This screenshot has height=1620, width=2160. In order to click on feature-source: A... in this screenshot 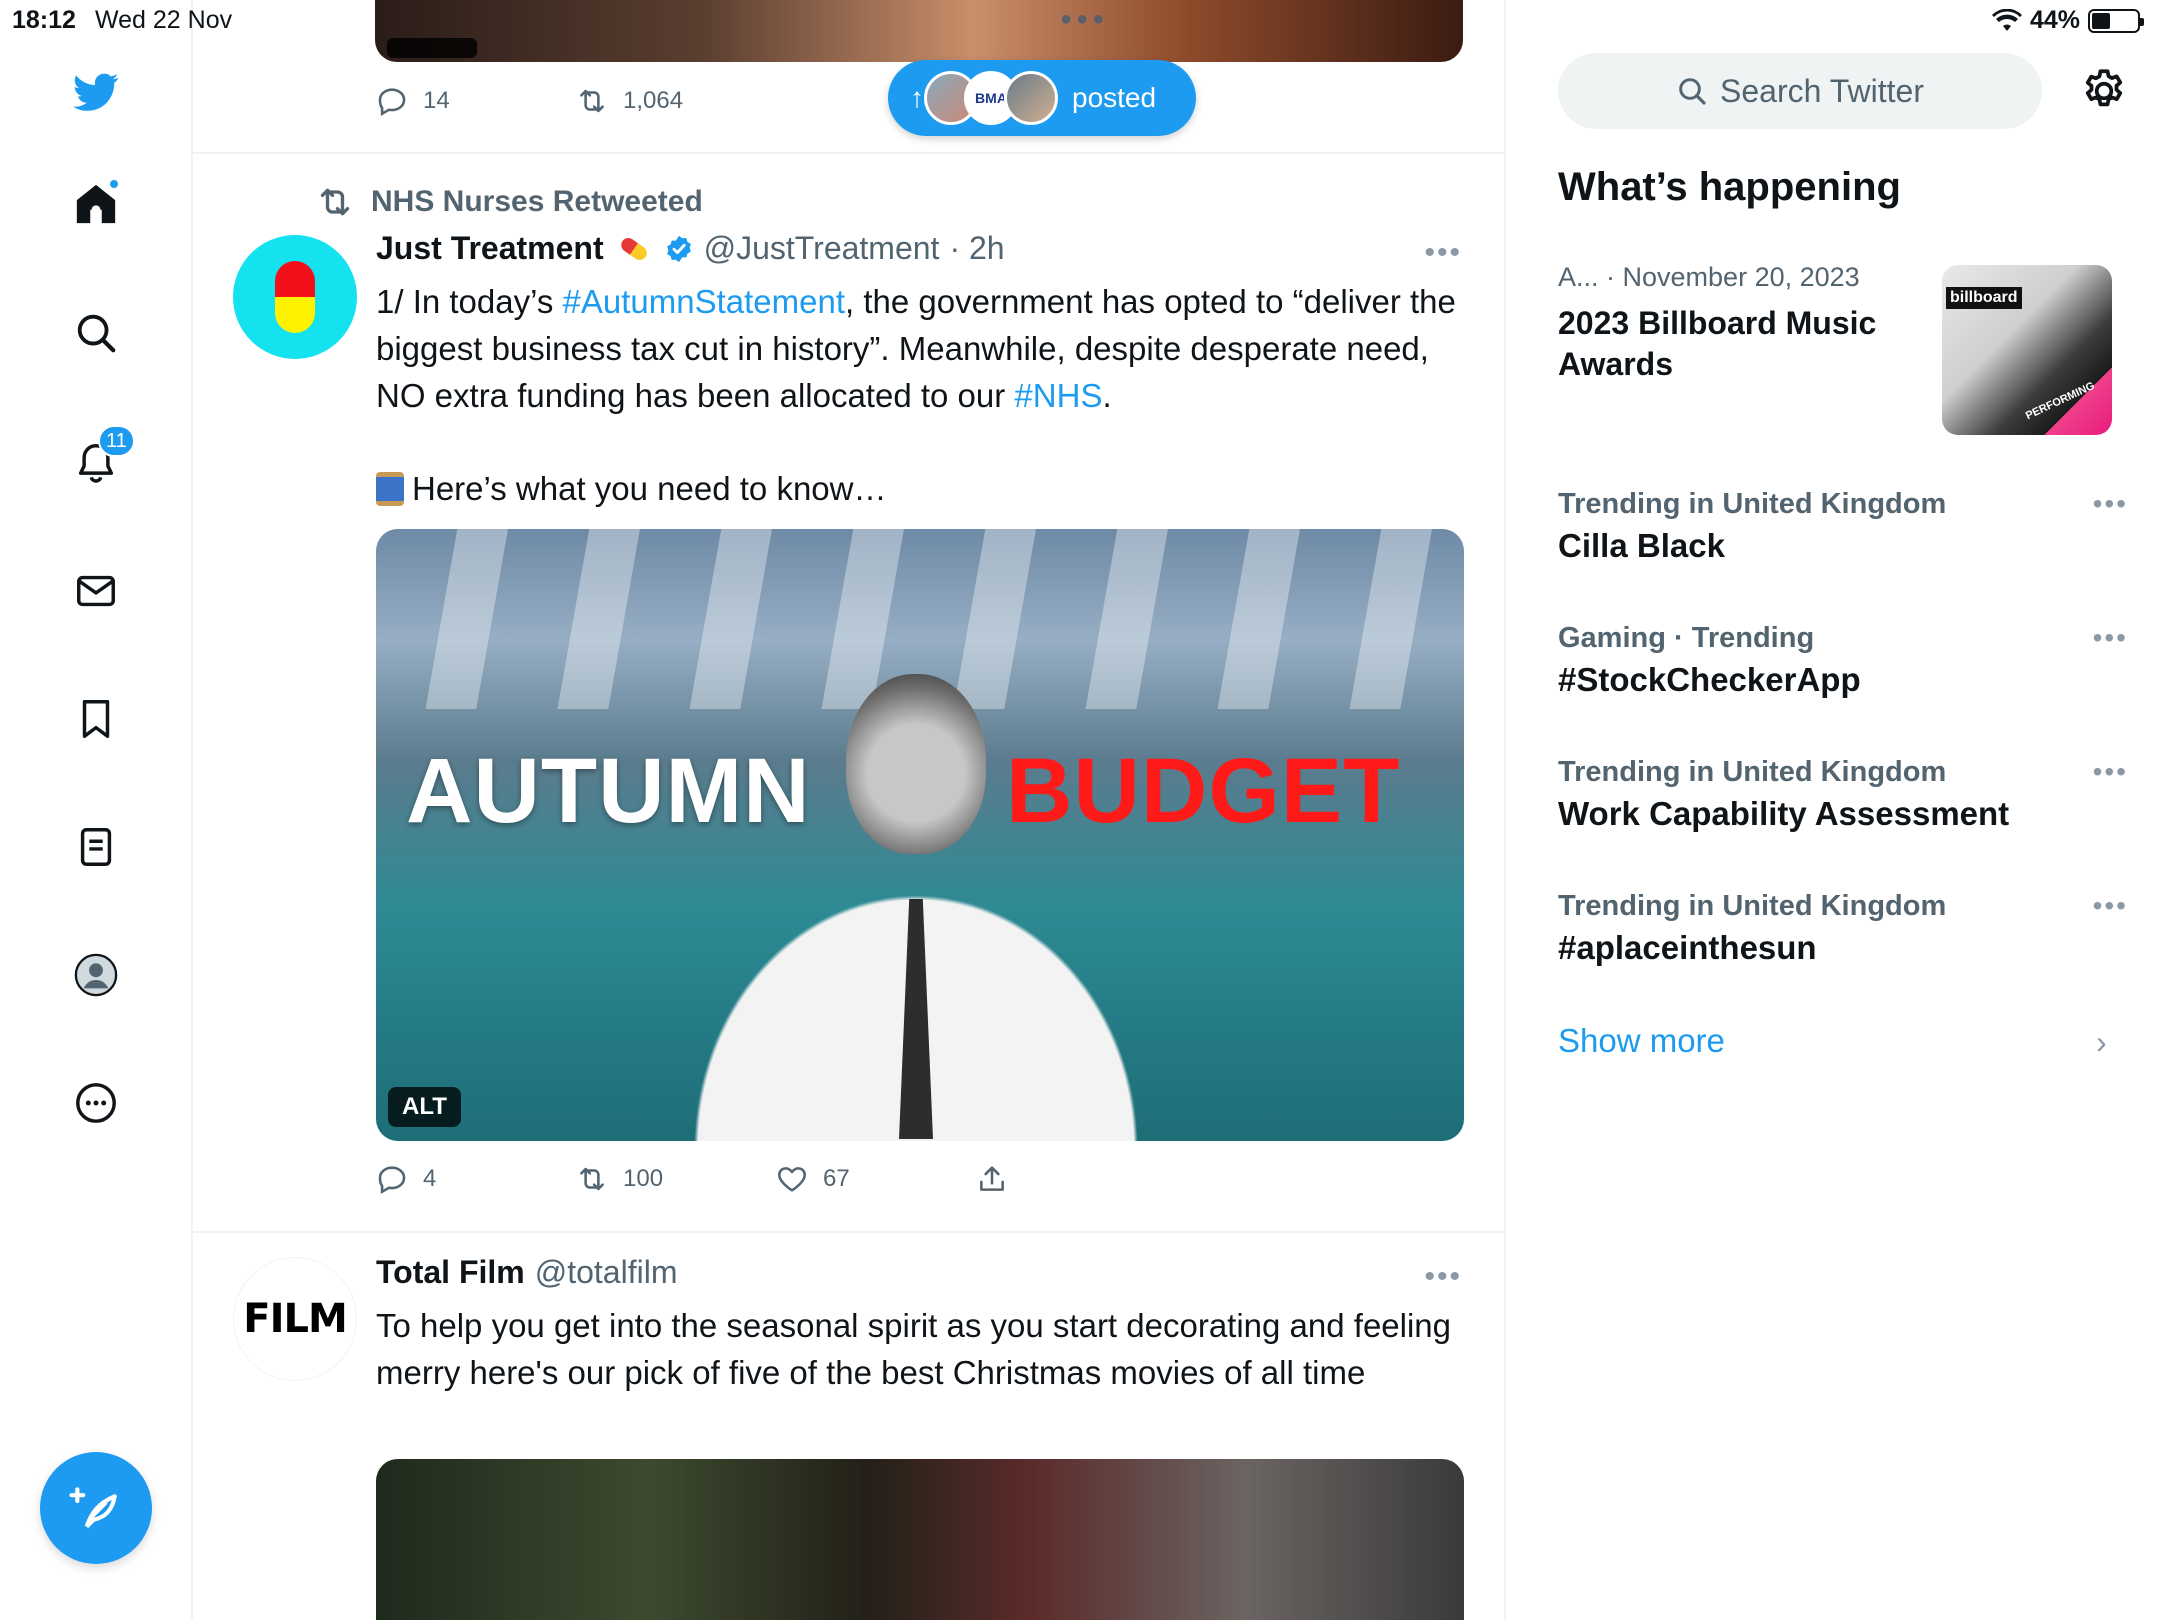, I will do `click(1578, 277)`.